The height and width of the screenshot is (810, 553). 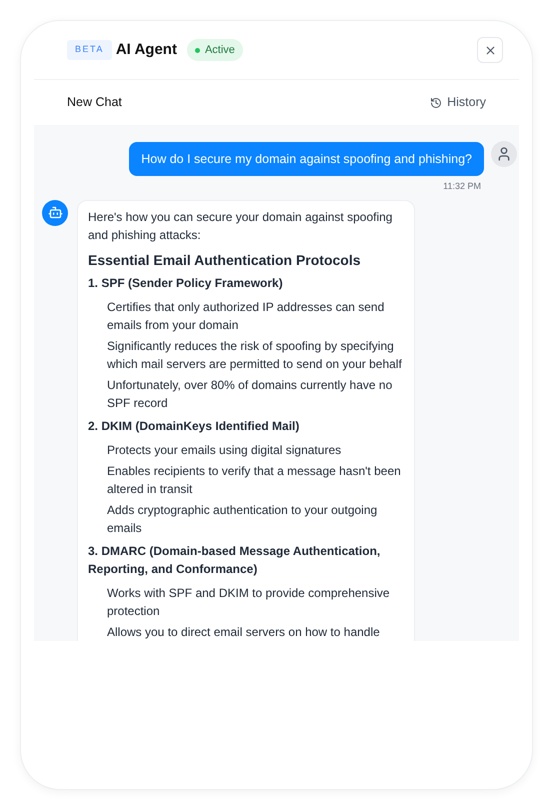 I want to click on point-text: Unfortunately, over 80% of domains currently have no SPF record, so click(x=250, y=394).